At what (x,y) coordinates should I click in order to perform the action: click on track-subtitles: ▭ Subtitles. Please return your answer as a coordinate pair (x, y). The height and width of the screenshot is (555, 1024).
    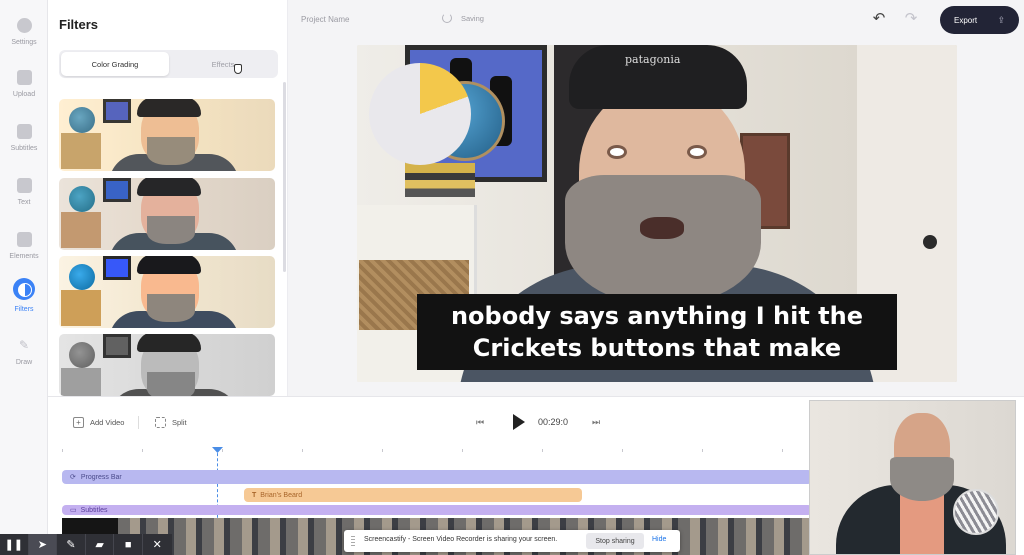
    Looking at the image, I should click on (437, 510).